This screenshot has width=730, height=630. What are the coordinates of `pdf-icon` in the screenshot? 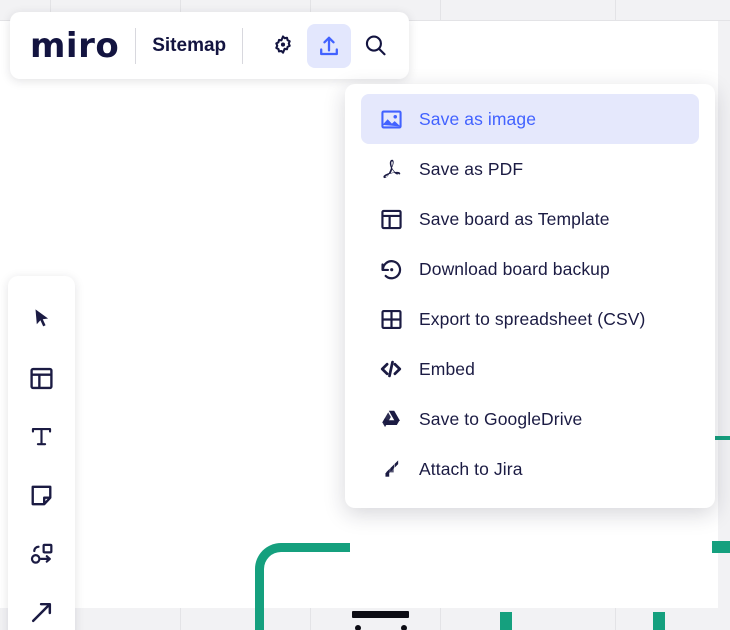 It's located at (391, 169).